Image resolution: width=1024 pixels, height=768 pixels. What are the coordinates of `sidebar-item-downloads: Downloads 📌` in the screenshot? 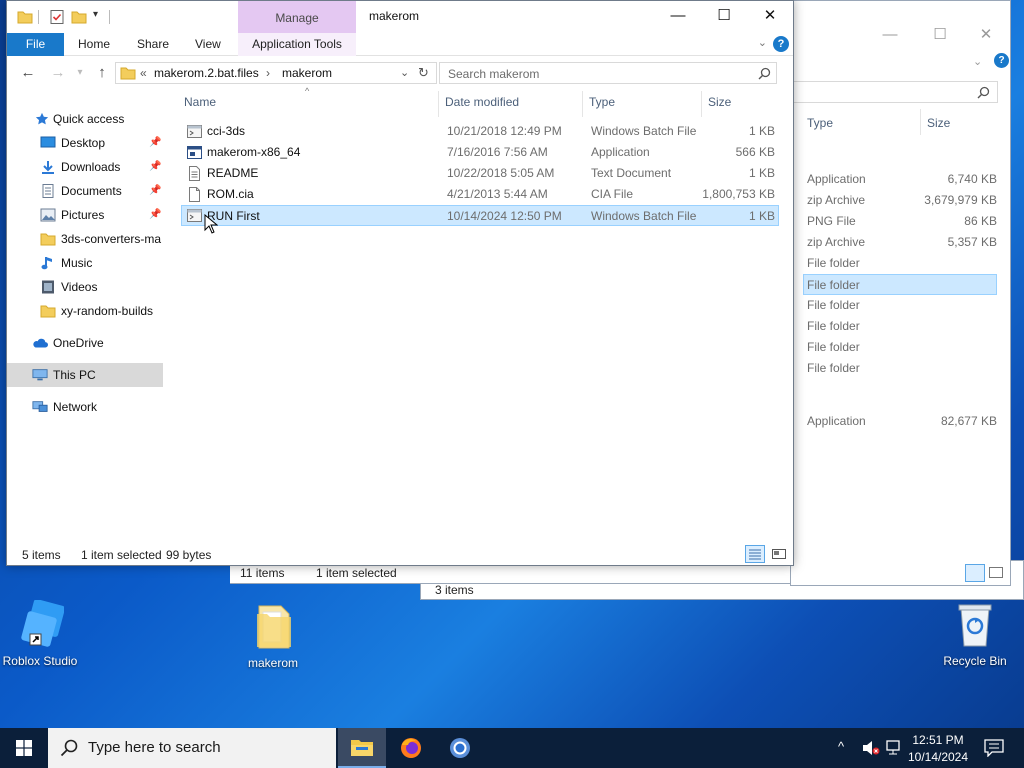 It's located at (85, 167).